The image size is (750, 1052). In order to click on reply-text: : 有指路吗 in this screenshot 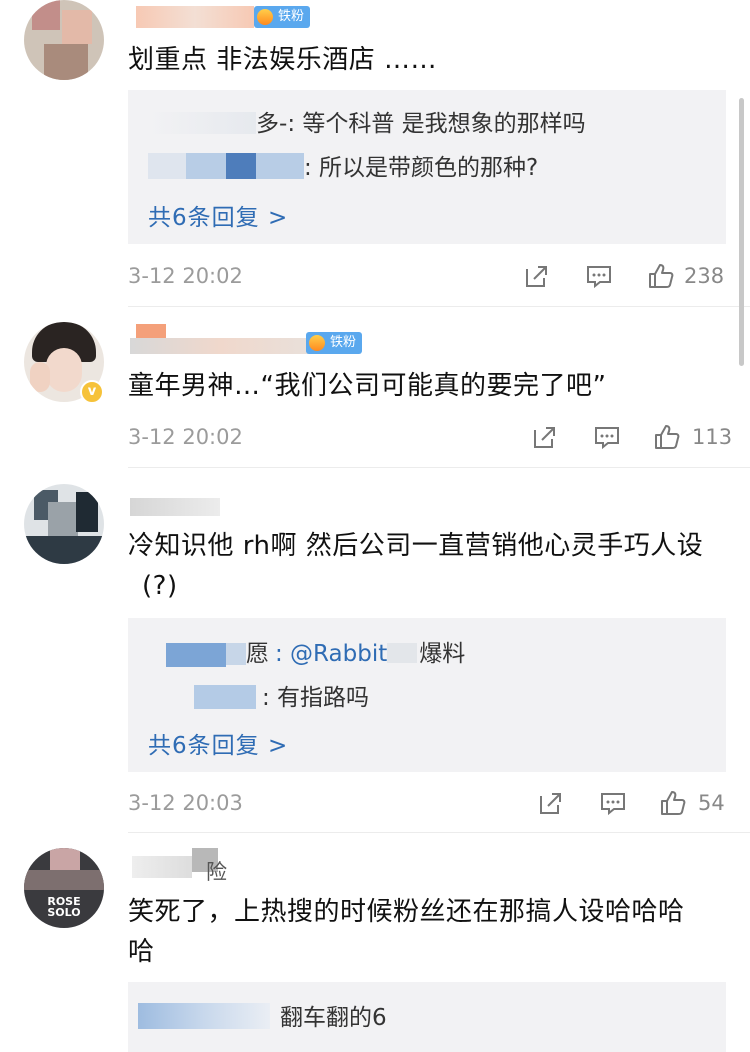, I will do `click(316, 698)`.